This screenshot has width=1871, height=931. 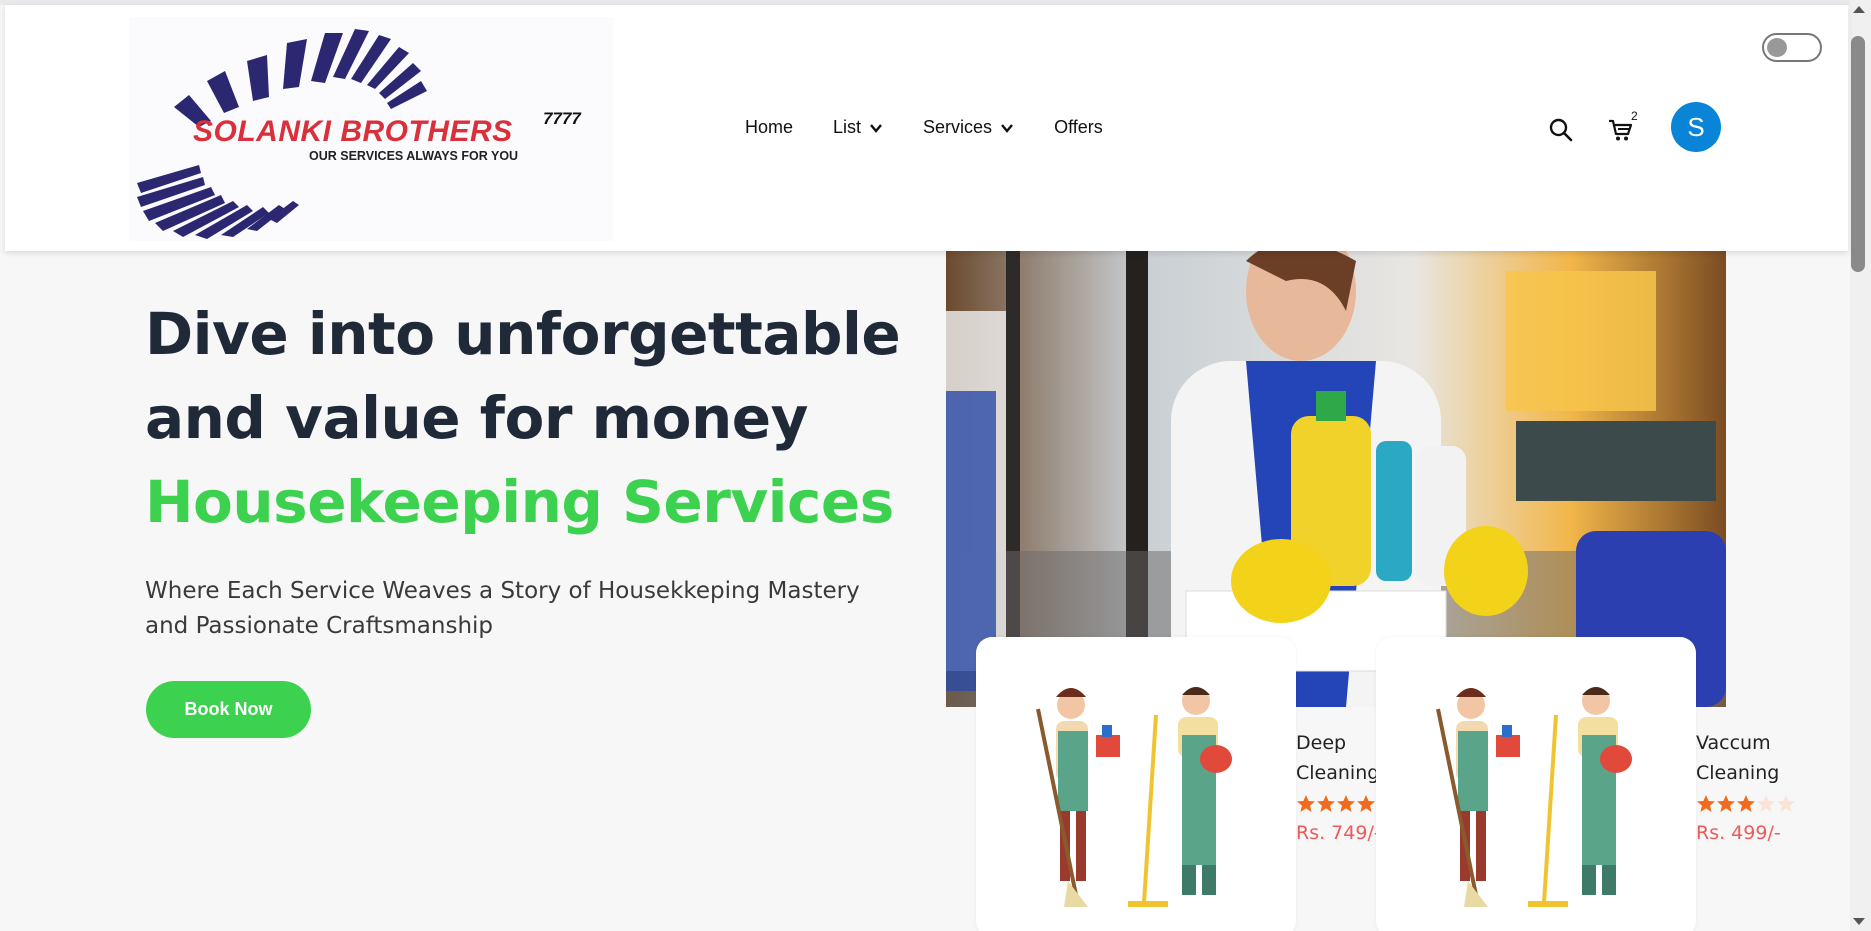 I want to click on logo-number: 7777, so click(x=562, y=118).